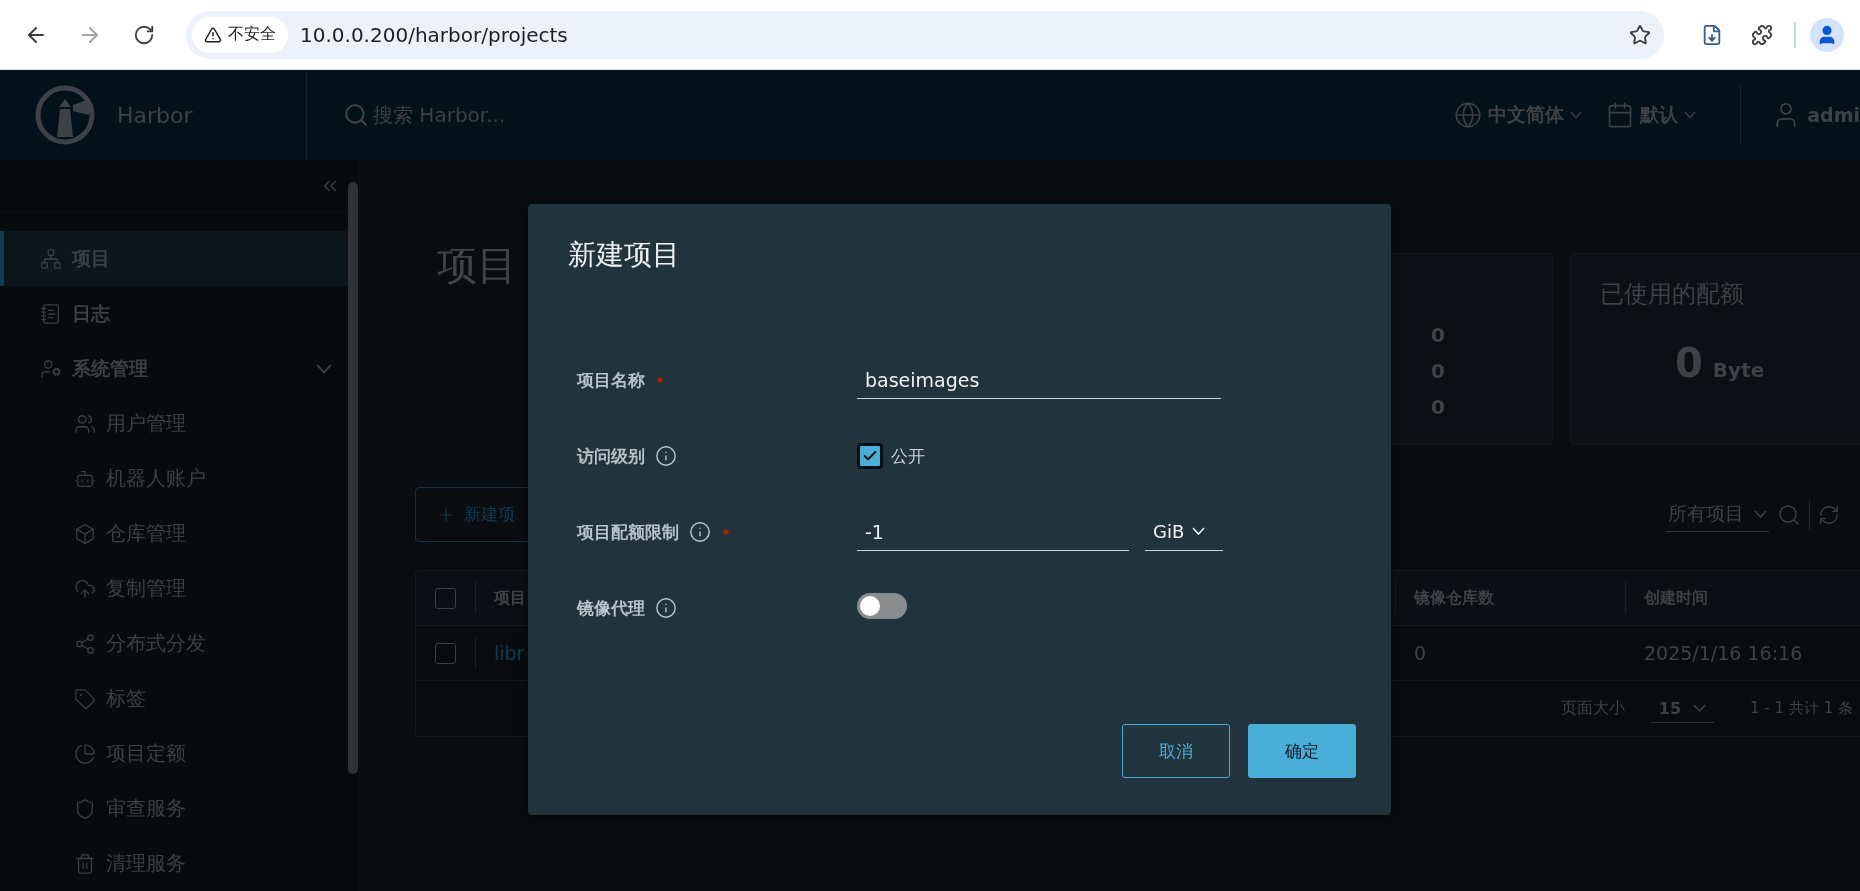  What do you see at coordinates (925, 34) in the screenshot?
I see `address-bar: 不安全 10.0.0.200/harbor/projects` at bounding box center [925, 34].